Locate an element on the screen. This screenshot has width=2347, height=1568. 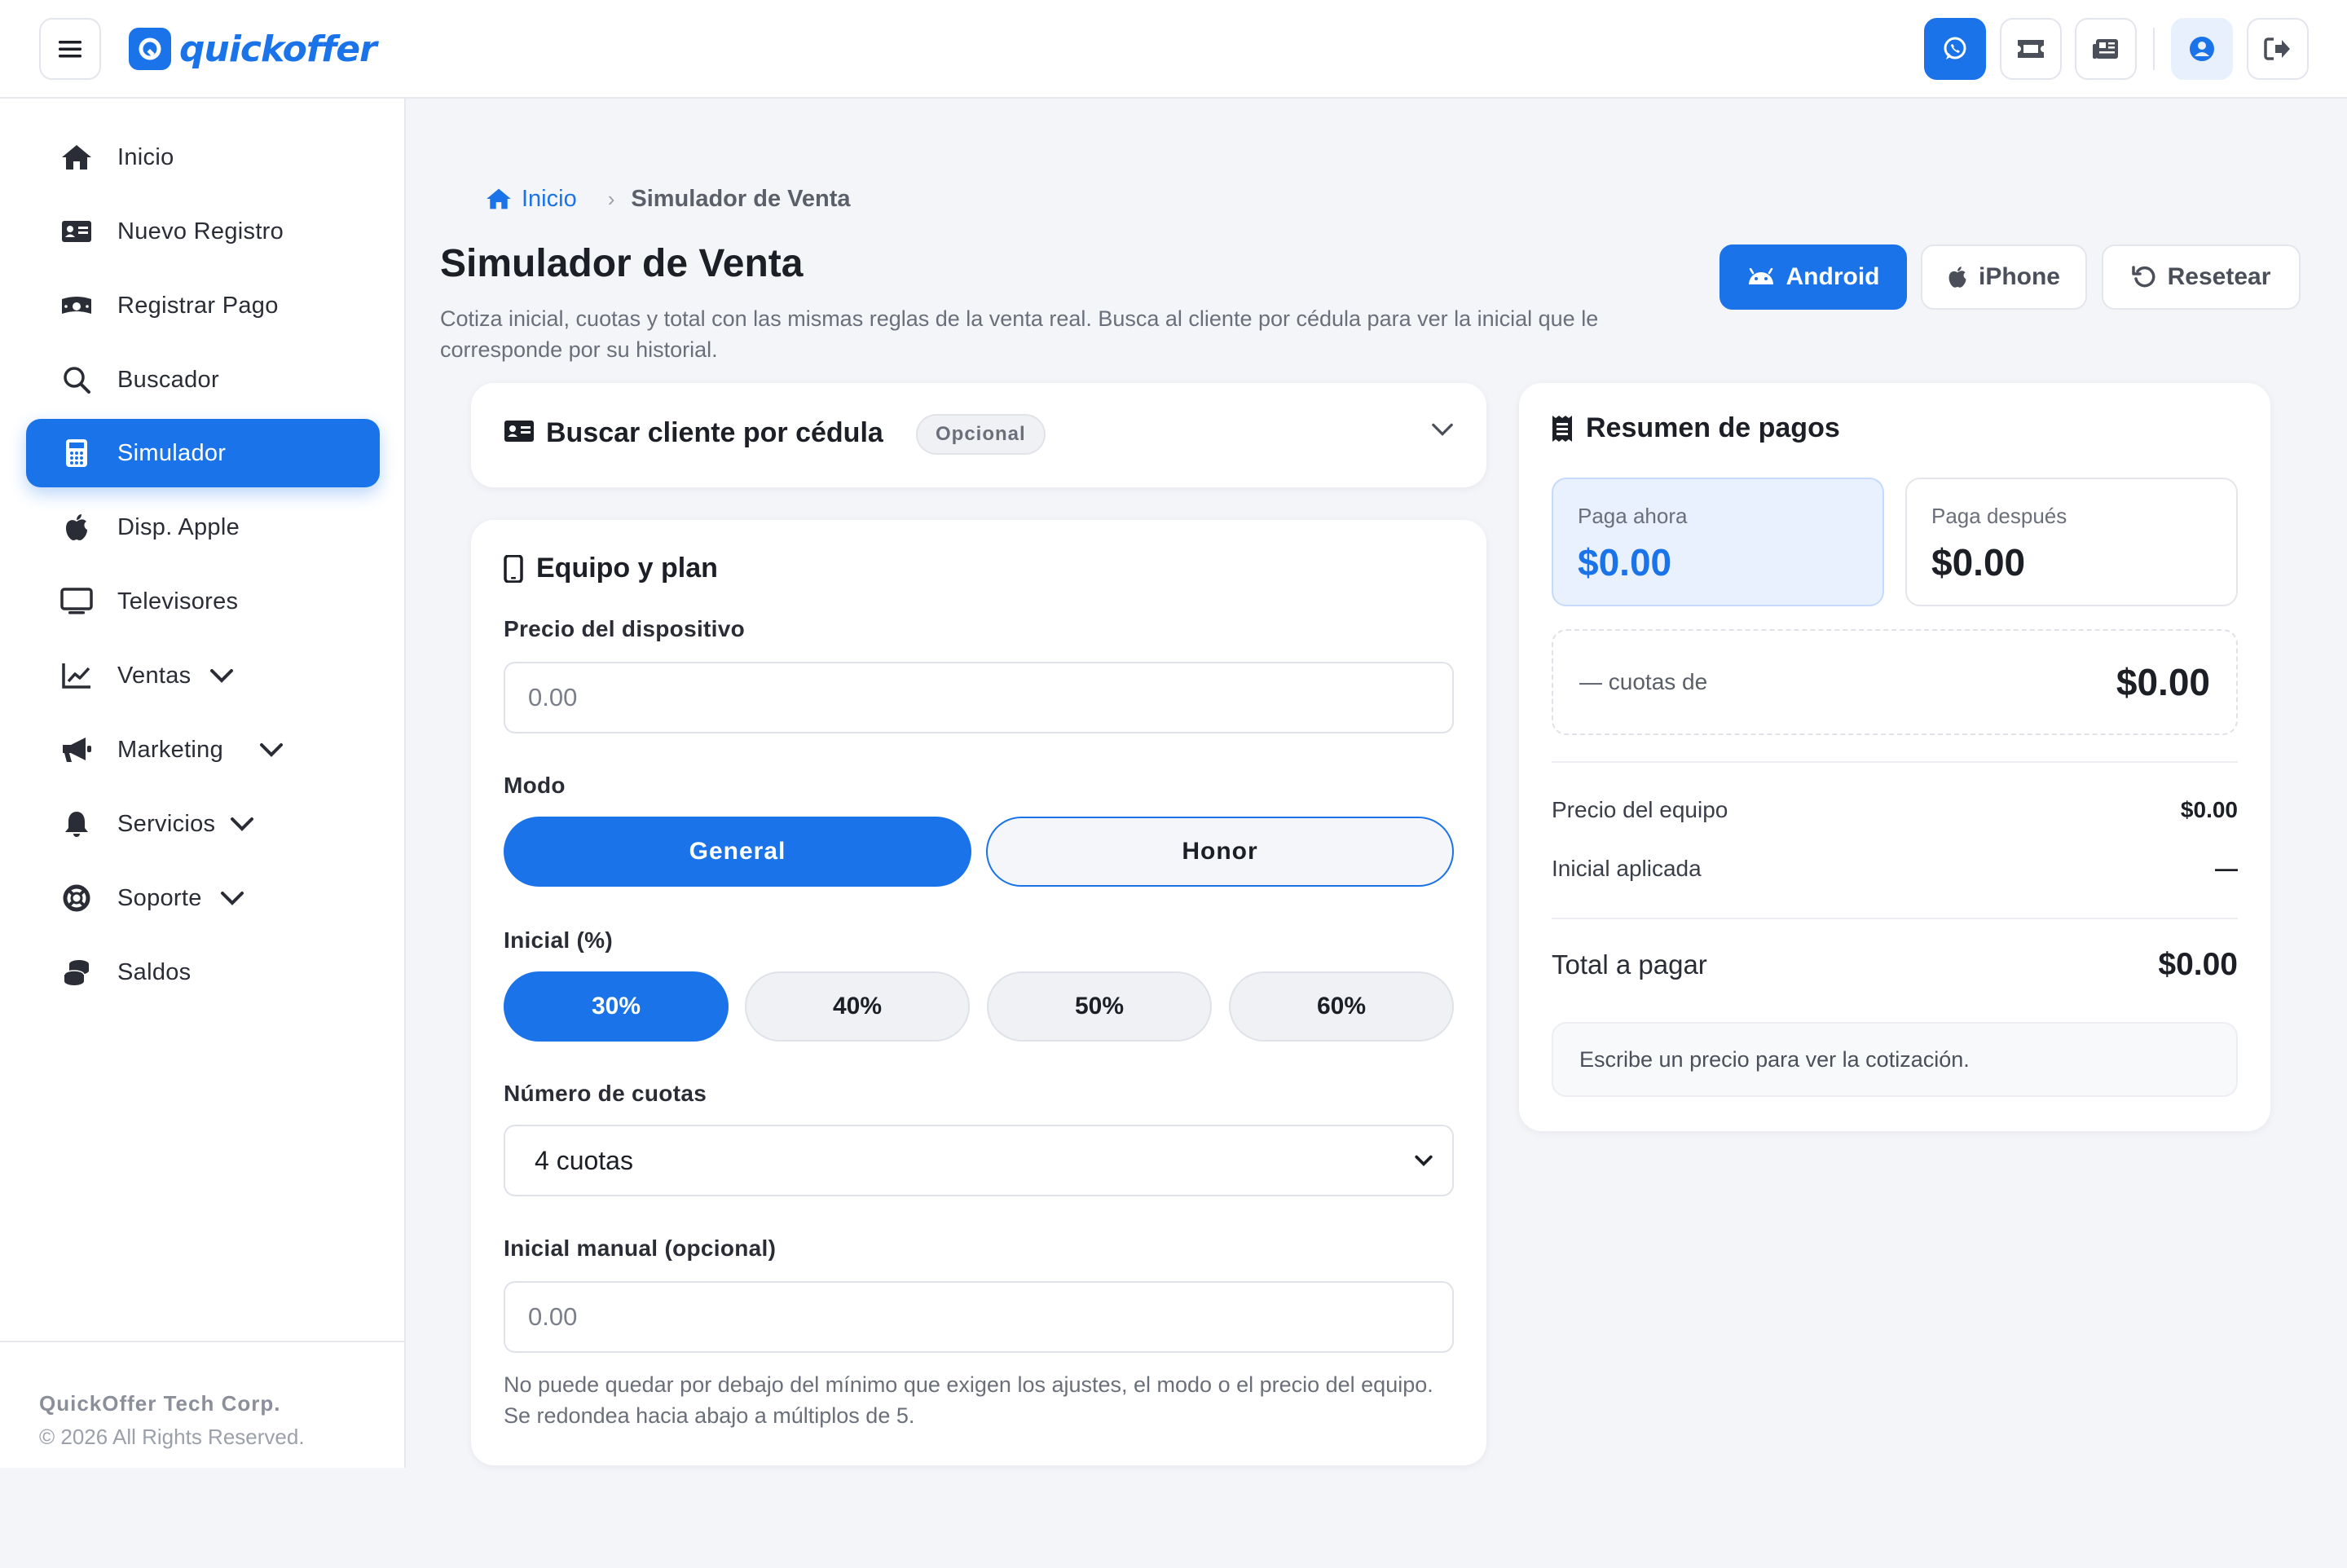
total-label: Total a pagar is located at coordinates (1629, 964).